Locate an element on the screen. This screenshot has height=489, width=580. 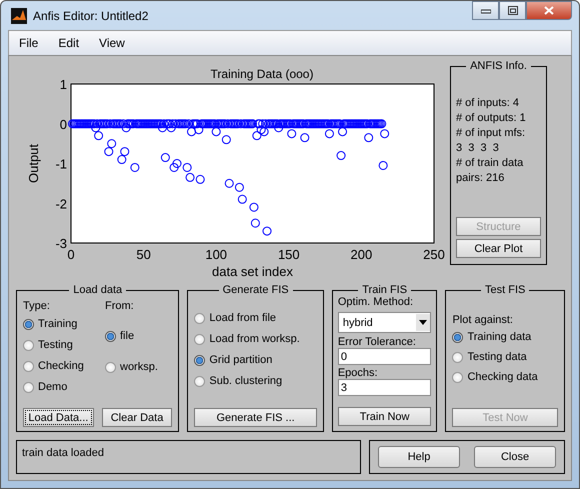
panel-title: Train FIS is located at coordinates (384, 290).